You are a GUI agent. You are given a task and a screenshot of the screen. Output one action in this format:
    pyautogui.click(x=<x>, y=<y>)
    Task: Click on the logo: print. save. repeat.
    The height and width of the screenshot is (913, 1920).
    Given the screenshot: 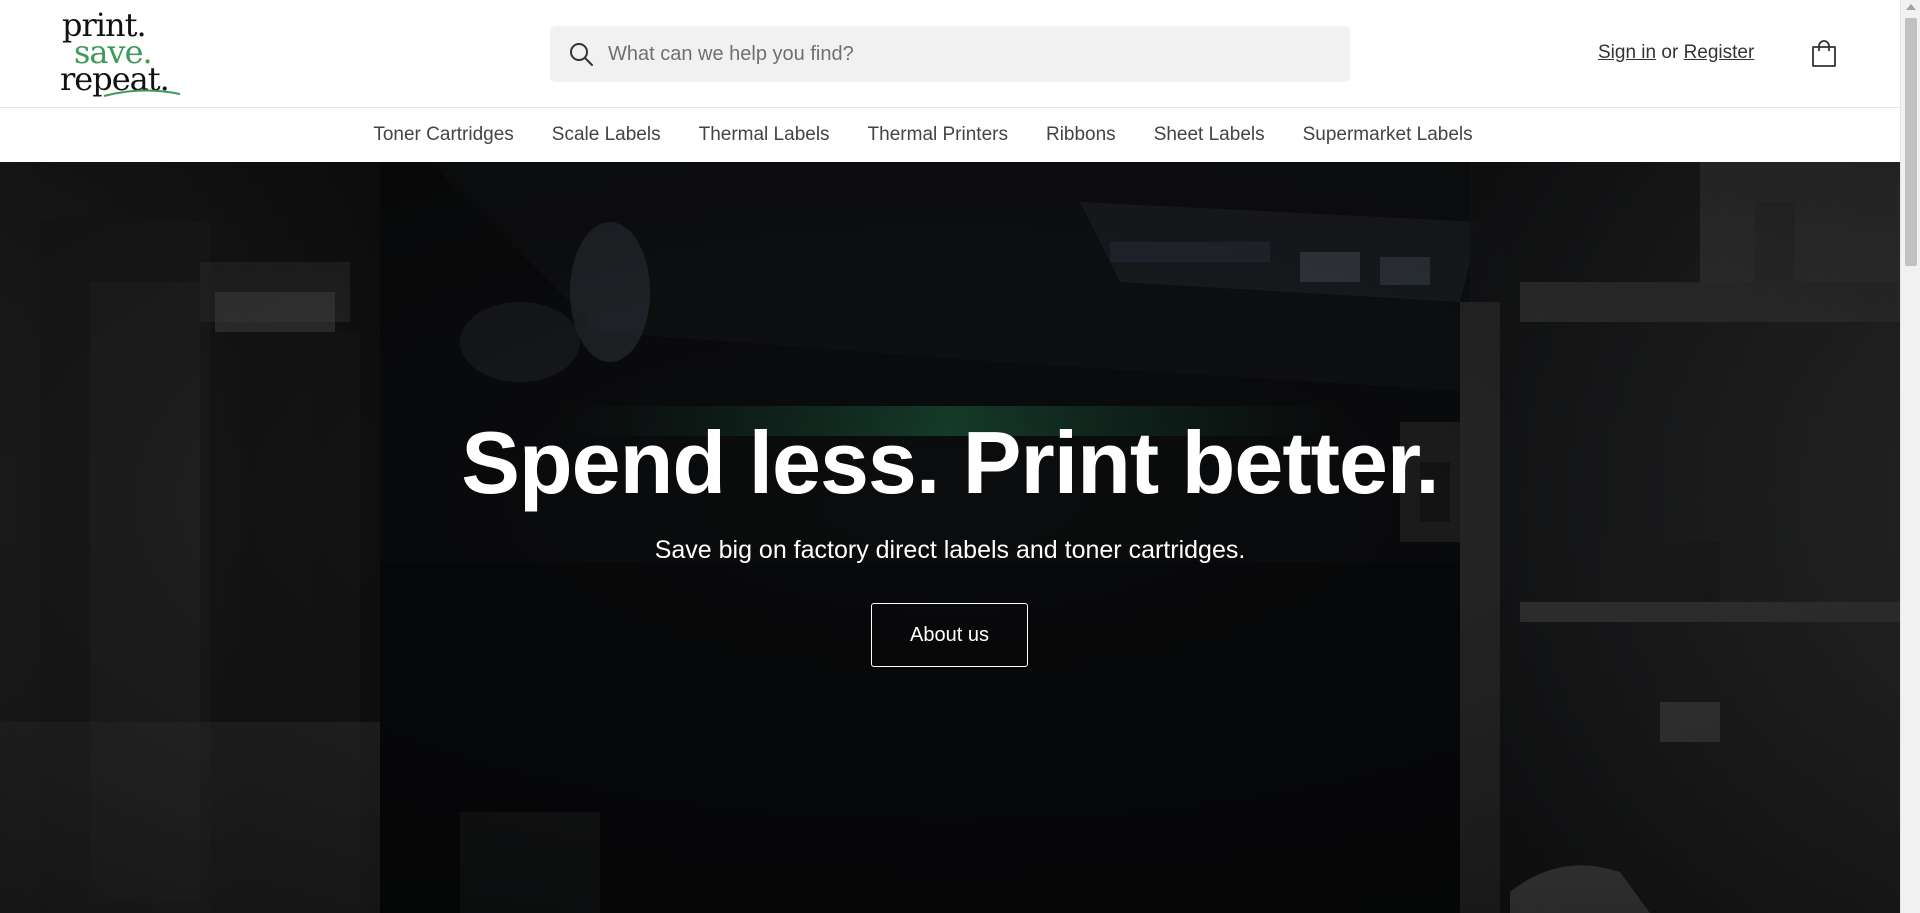 What is the action you would take?
    pyautogui.click(x=126, y=54)
    